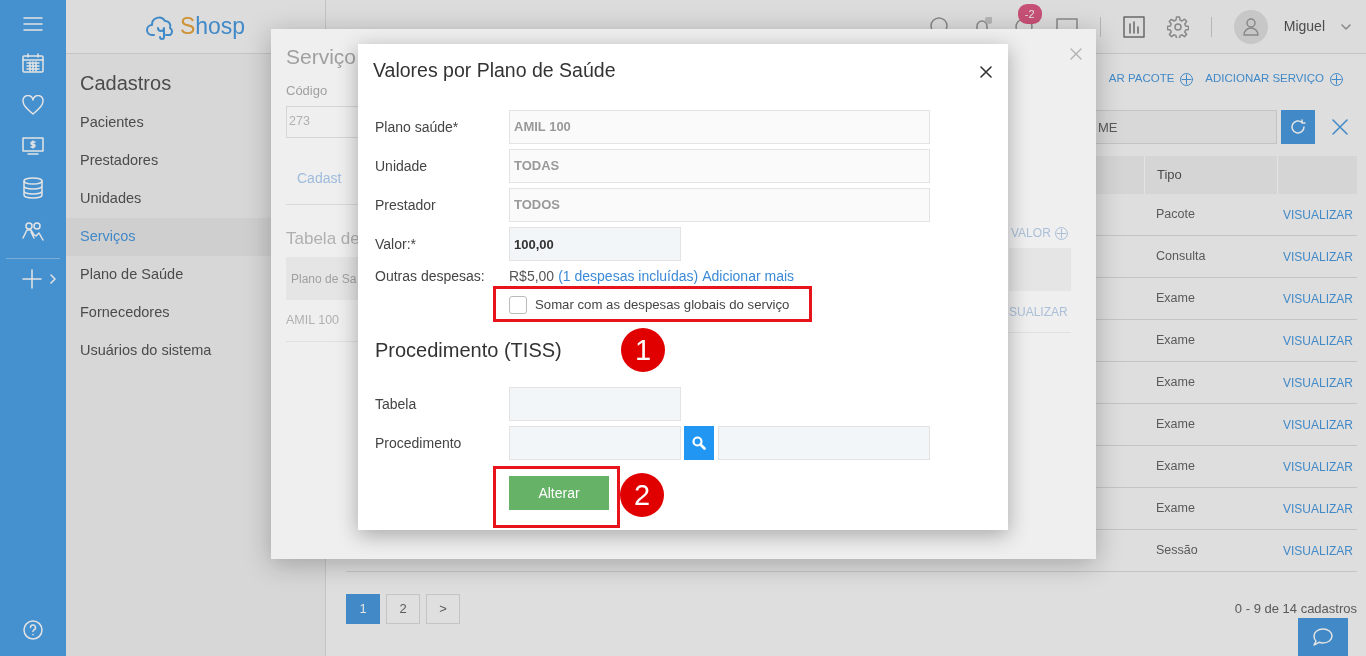 The height and width of the screenshot is (656, 1366). What do you see at coordinates (595, 244) in the screenshot?
I see `value-field: 100,00` at bounding box center [595, 244].